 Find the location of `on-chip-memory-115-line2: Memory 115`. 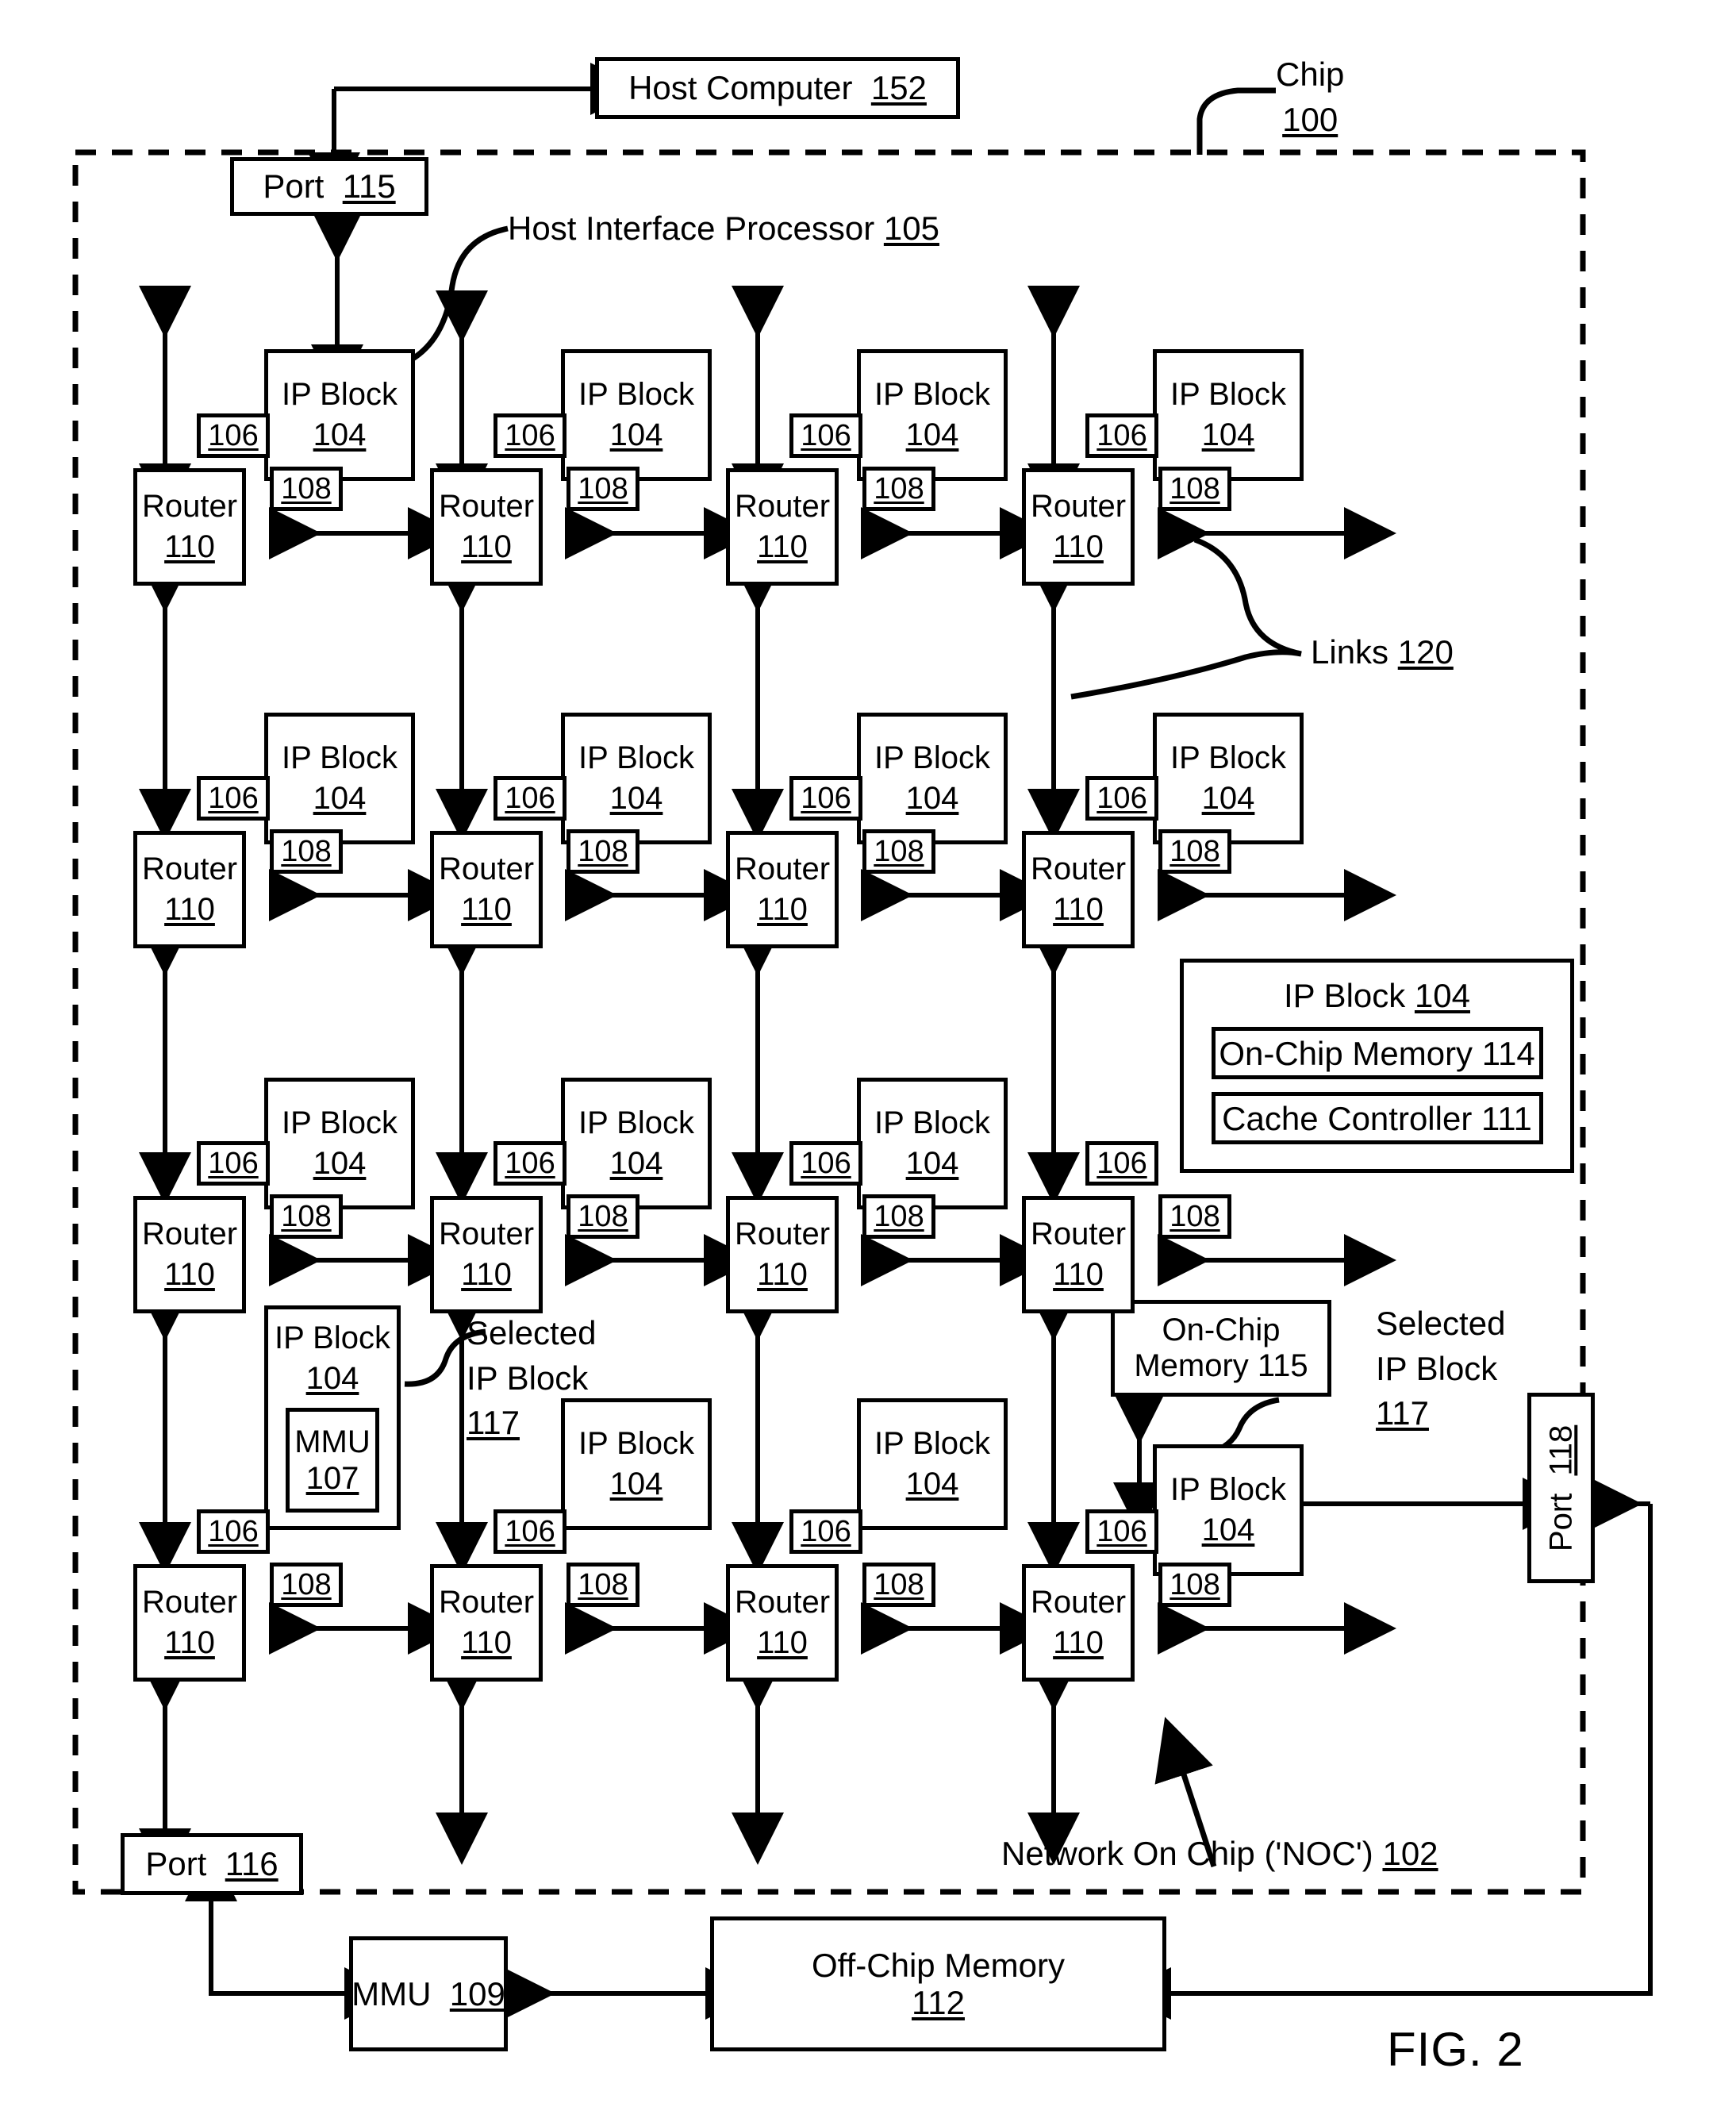

on-chip-memory-115-line2: Memory 115 is located at coordinates (1221, 1366).